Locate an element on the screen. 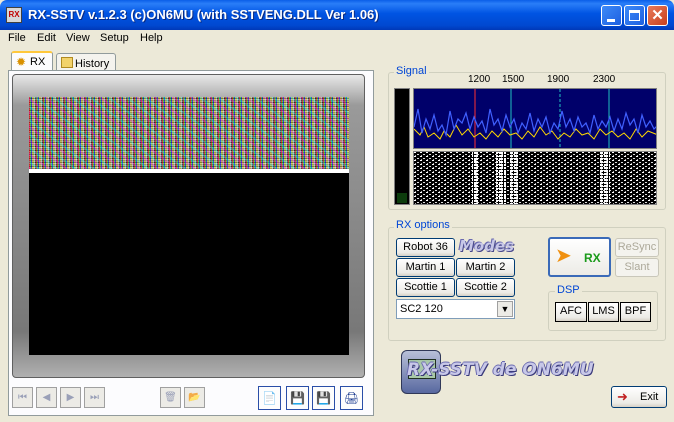 The height and width of the screenshot is (422, 674). save-image-button: 💾 is located at coordinates (297, 398).